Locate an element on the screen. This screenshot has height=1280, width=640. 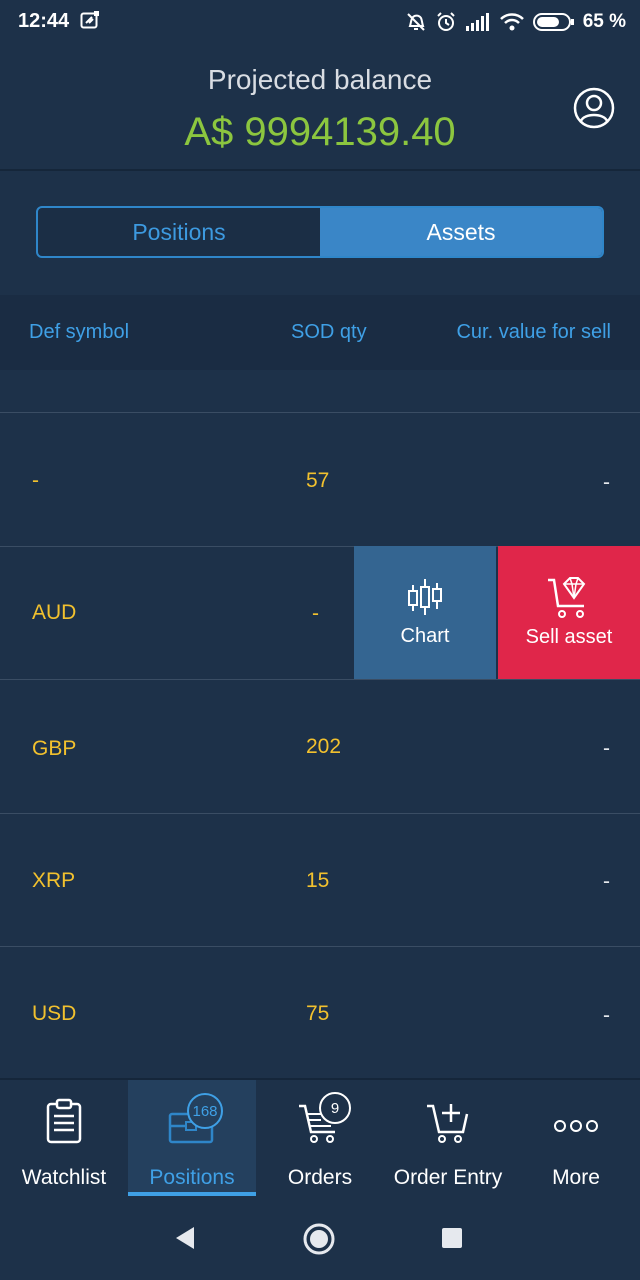
sell-asset-button: Sell asset is located at coordinates (569, 612).